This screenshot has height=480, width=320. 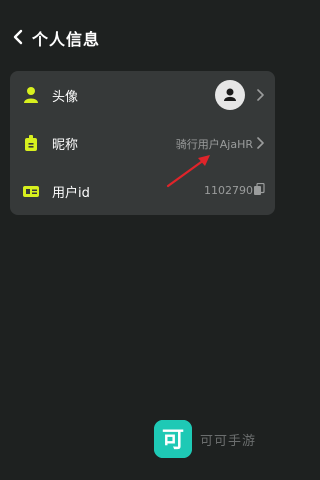 I want to click on nickname-row: 昵称 骑行用户AjaHR, so click(x=142, y=143).